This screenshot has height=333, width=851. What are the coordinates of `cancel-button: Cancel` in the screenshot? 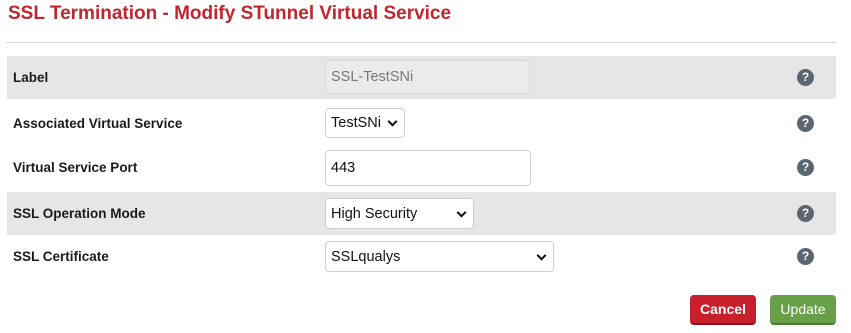 It's located at (723, 310).